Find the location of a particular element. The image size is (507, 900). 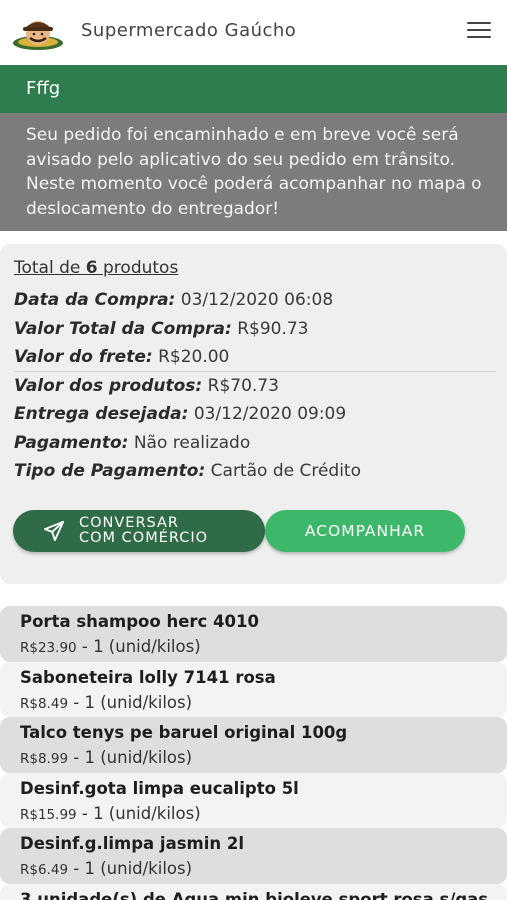

total-count: 6 is located at coordinates (91, 268).